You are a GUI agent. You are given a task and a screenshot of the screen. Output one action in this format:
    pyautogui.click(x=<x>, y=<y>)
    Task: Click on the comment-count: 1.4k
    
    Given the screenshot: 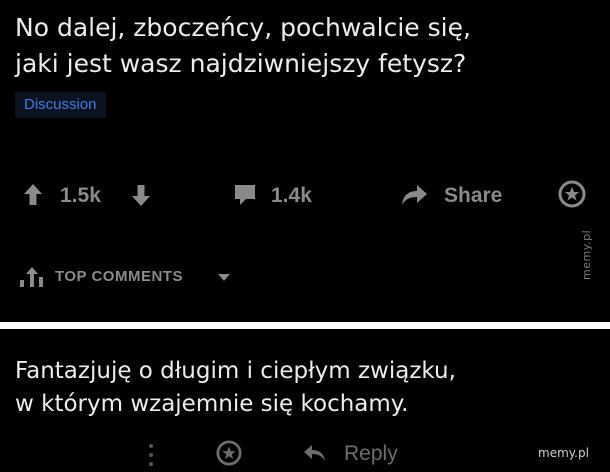 What is the action you would take?
    pyautogui.click(x=291, y=195)
    